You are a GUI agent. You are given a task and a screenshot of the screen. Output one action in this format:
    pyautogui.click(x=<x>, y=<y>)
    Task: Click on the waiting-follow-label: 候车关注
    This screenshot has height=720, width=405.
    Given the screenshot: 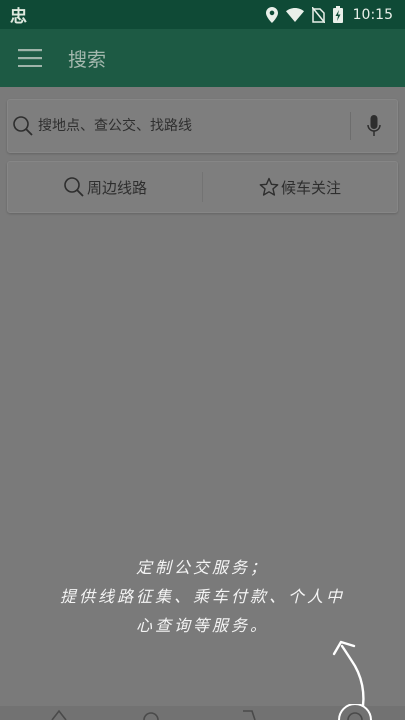 What is the action you would take?
    pyautogui.click(x=310, y=187)
    